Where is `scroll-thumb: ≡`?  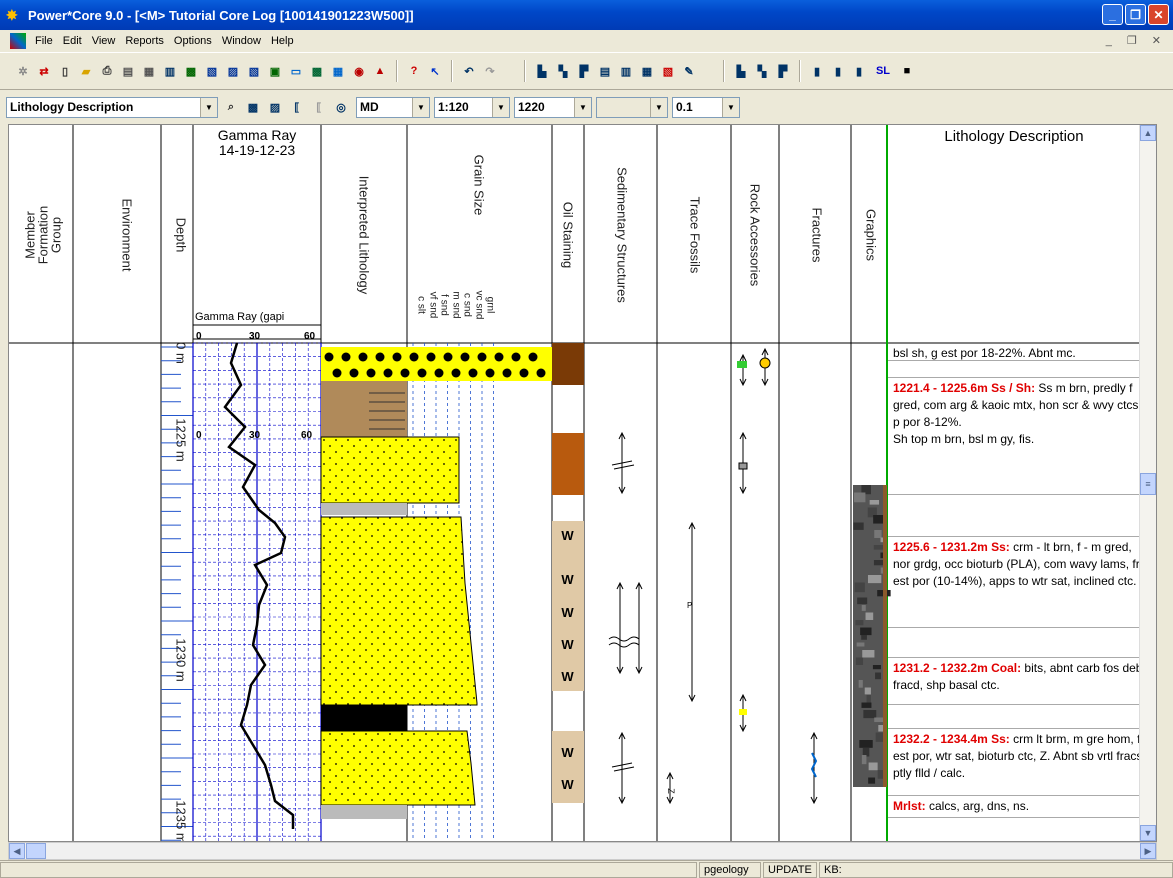 scroll-thumb: ≡ is located at coordinates (1148, 484).